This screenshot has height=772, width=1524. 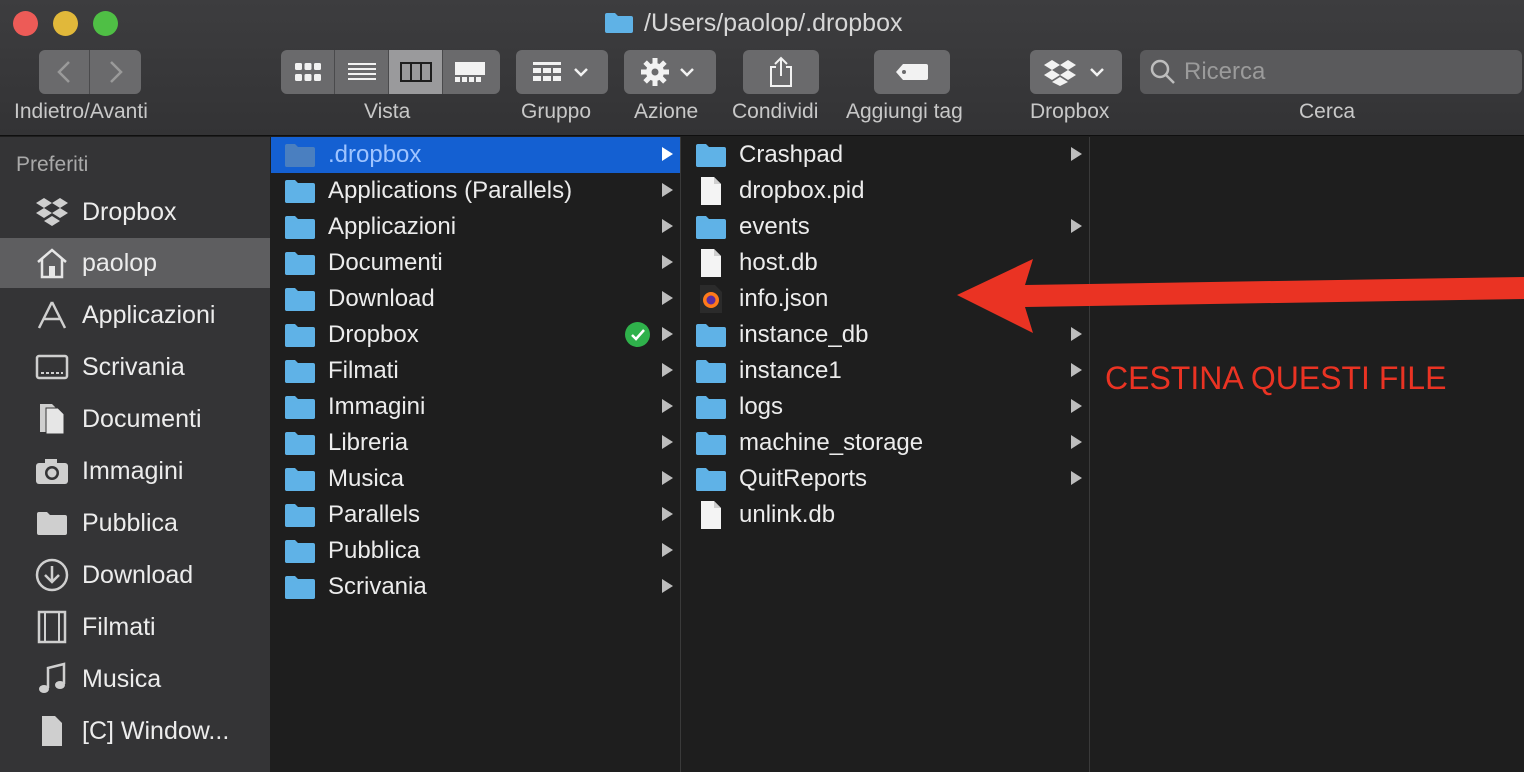 What do you see at coordinates (791, 154) in the screenshot?
I see `list-item-label: Crashpad` at bounding box center [791, 154].